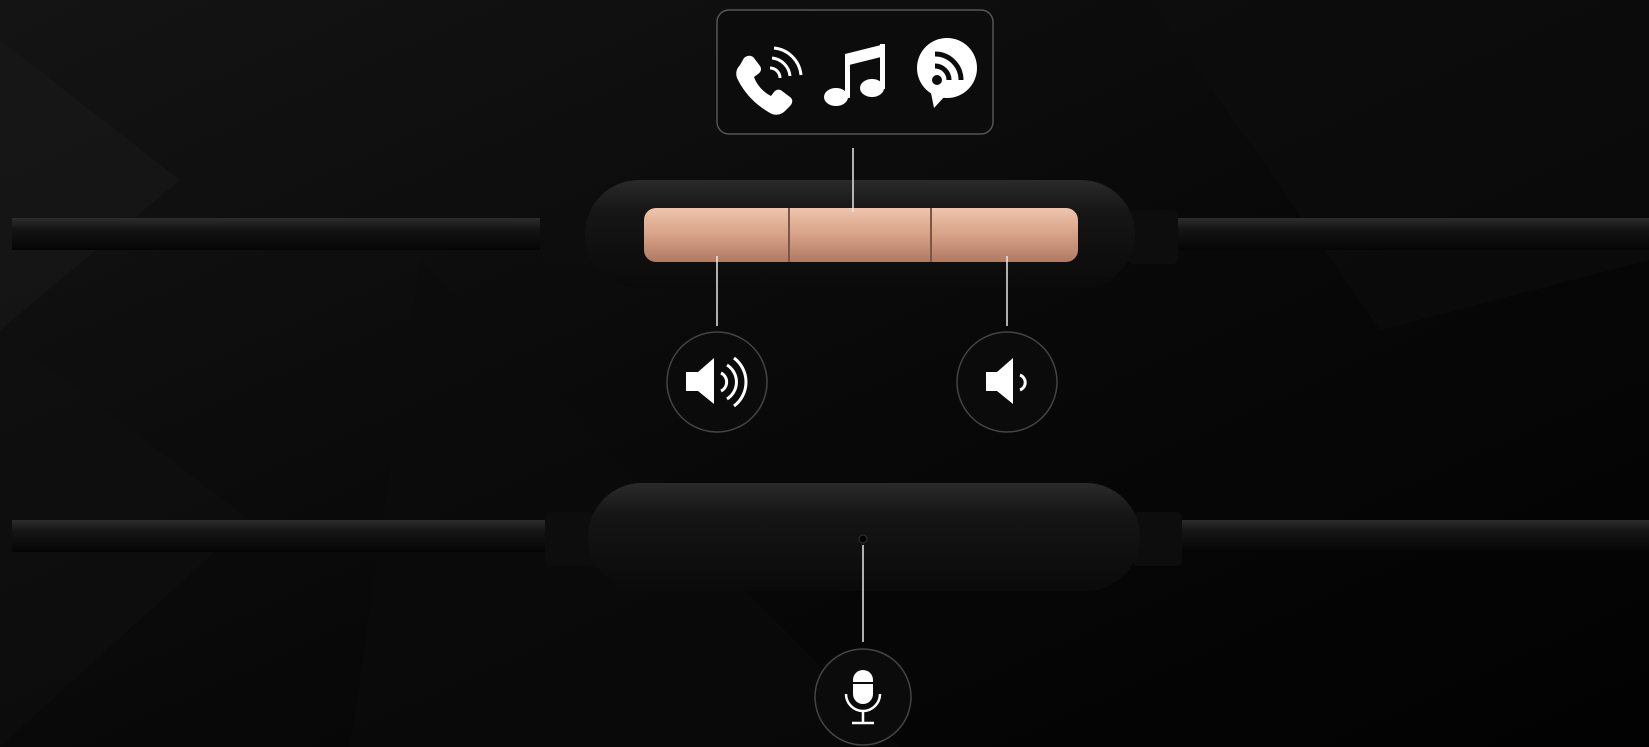 The width and height of the screenshot is (1649, 747). Describe the element at coordinates (1399, 536) in the screenshot. I see `lower-cable-right` at that location.